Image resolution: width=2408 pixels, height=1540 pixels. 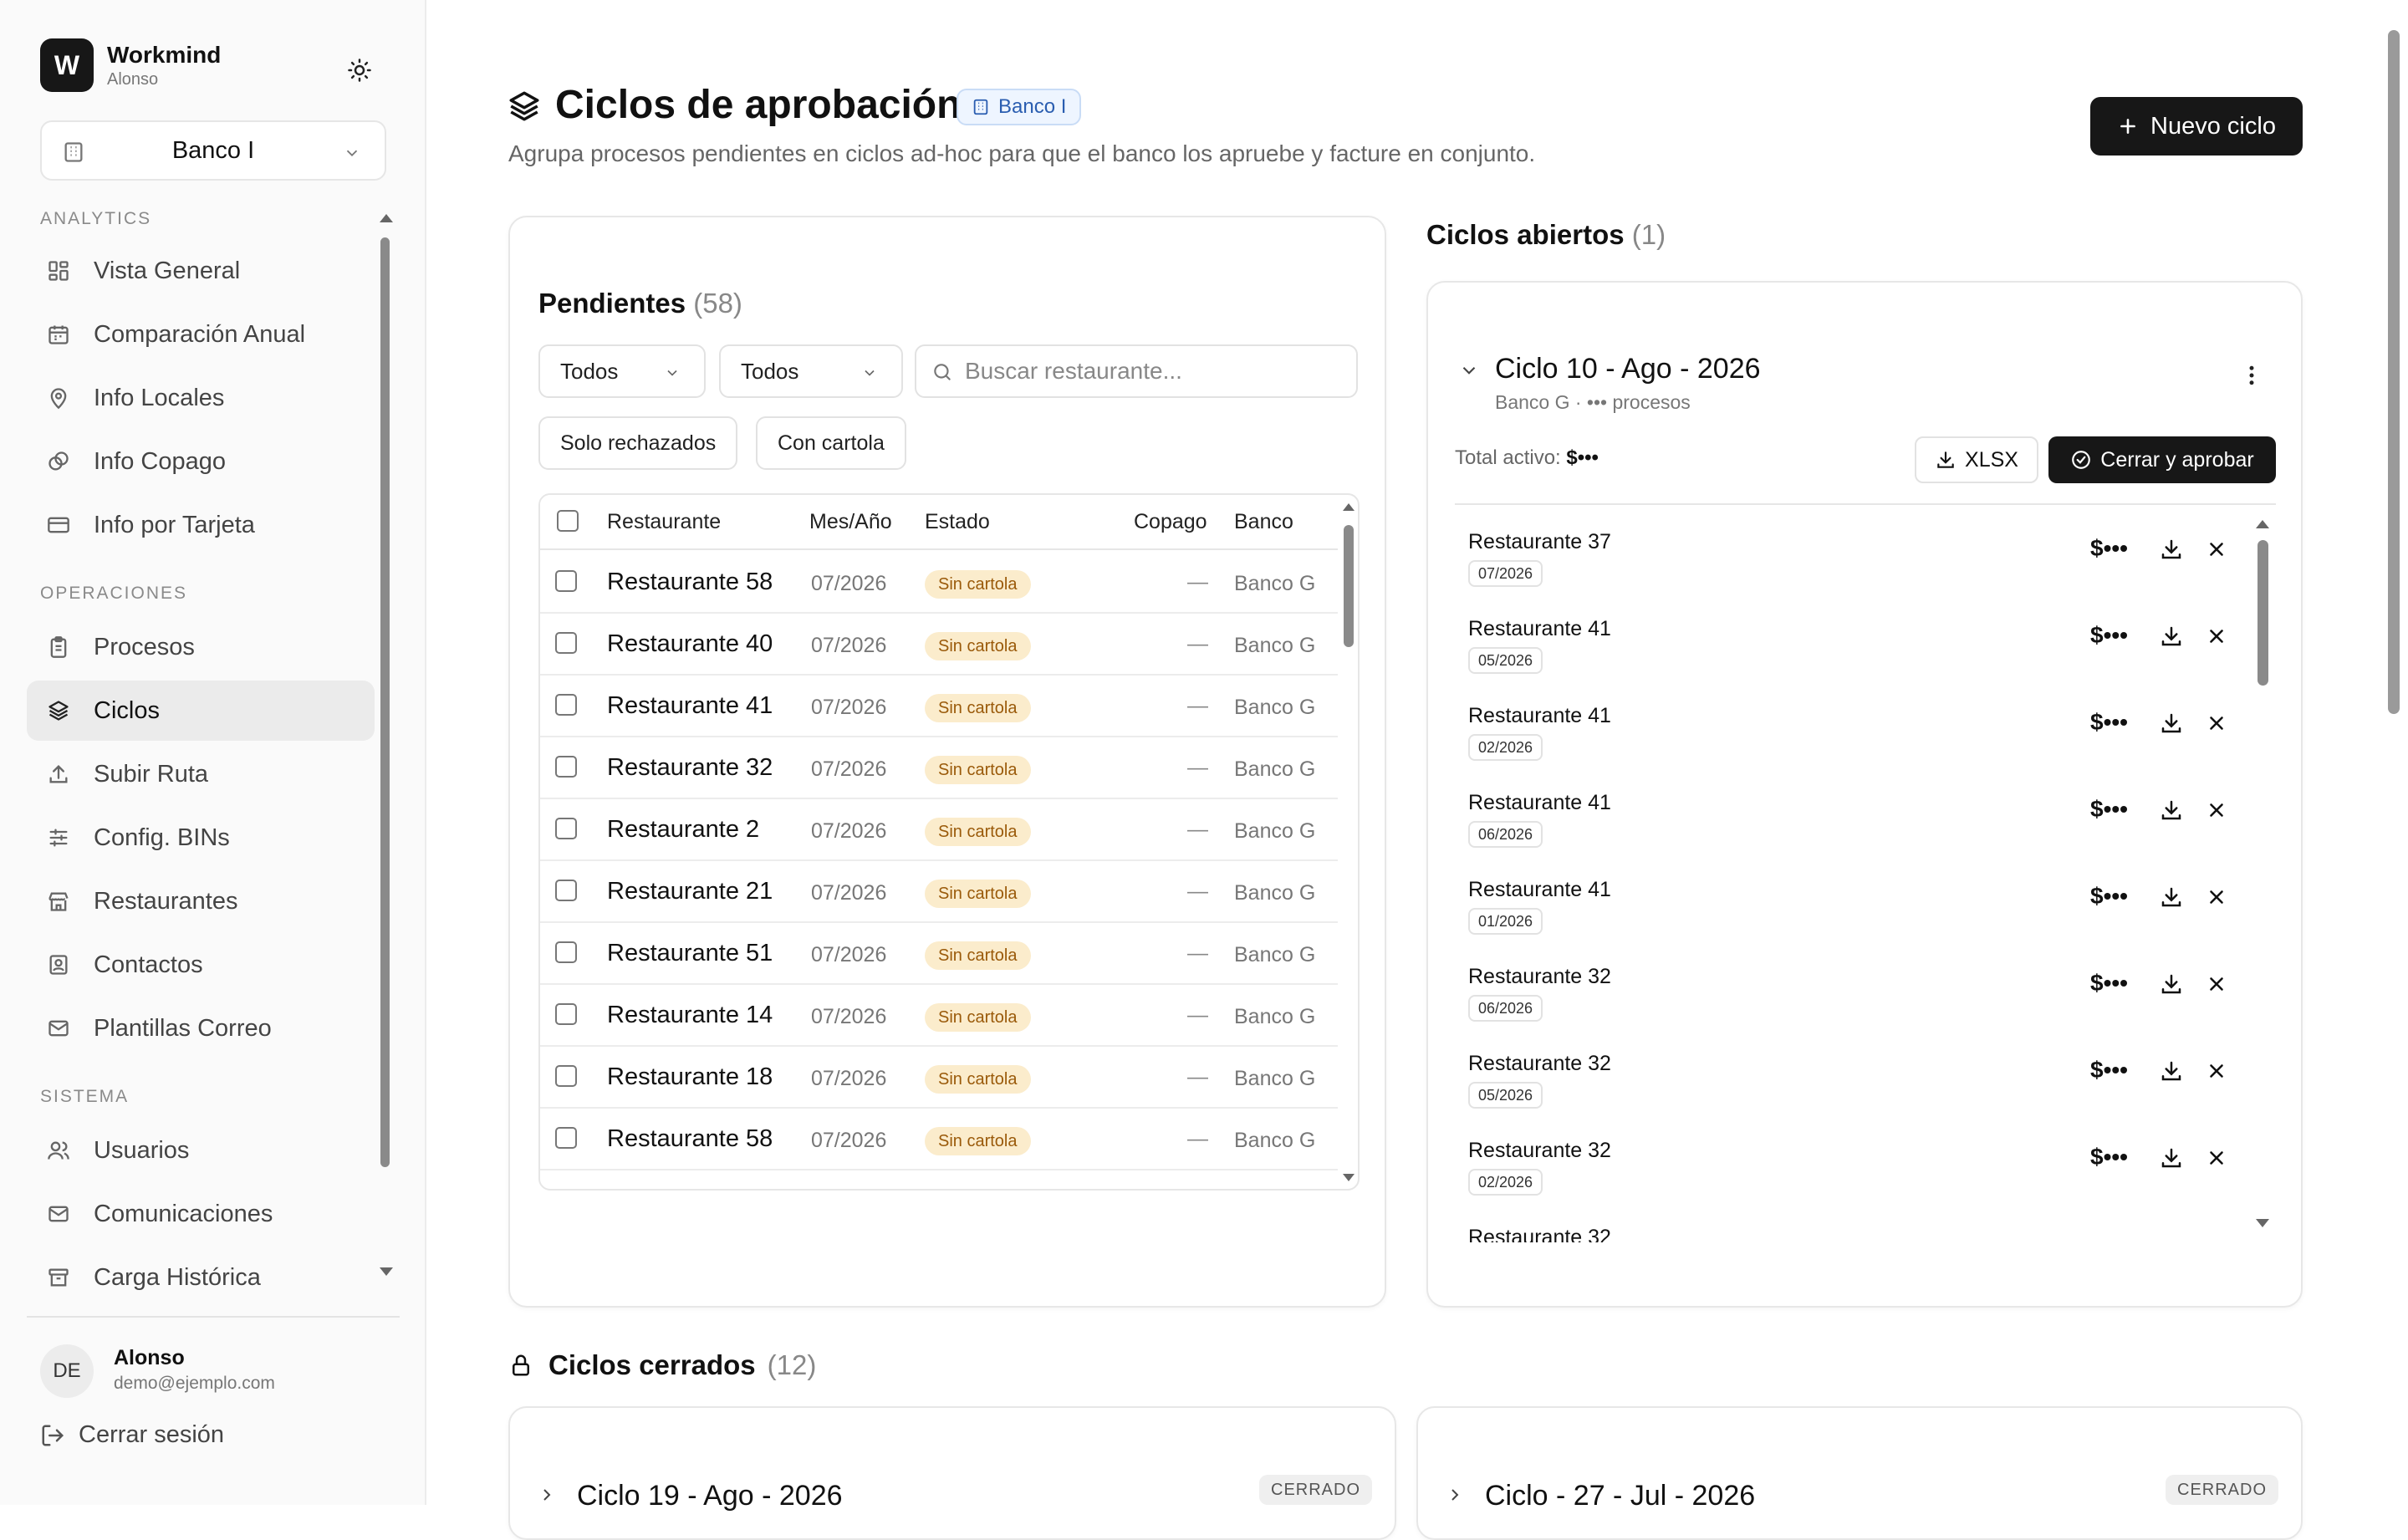 What do you see at coordinates (1170, 522) in the screenshot?
I see `column-header-copago: Copago` at bounding box center [1170, 522].